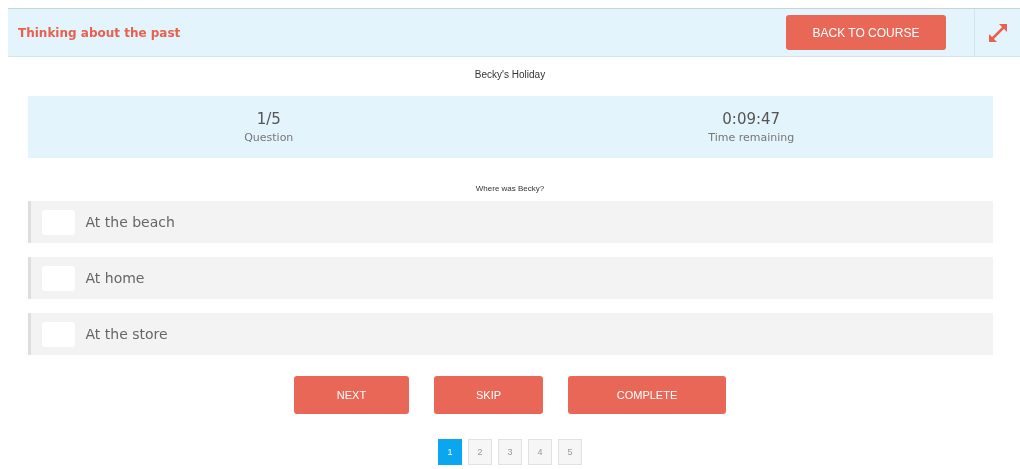 This screenshot has height=469, width=1020. Describe the element at coordinates (480, 452) in the screenshot. I see `page-button: 2` at that location.